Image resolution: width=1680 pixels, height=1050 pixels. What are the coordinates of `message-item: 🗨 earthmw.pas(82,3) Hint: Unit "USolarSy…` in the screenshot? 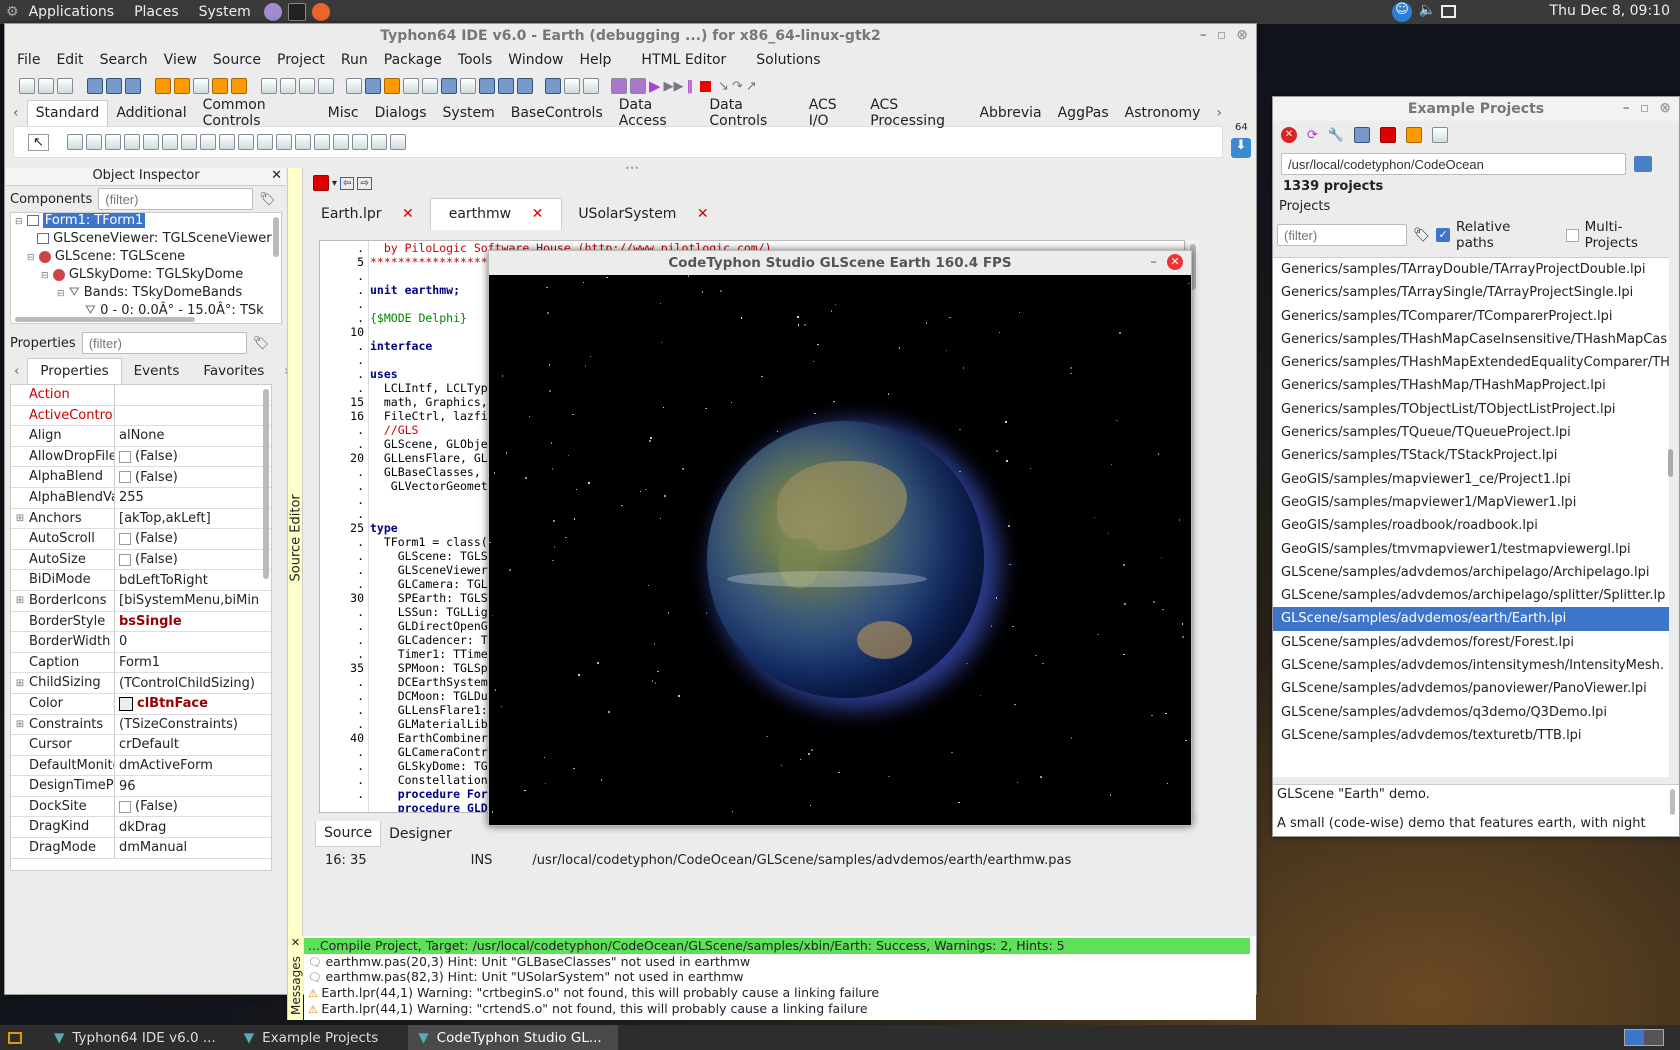 It's located at (780, 977).